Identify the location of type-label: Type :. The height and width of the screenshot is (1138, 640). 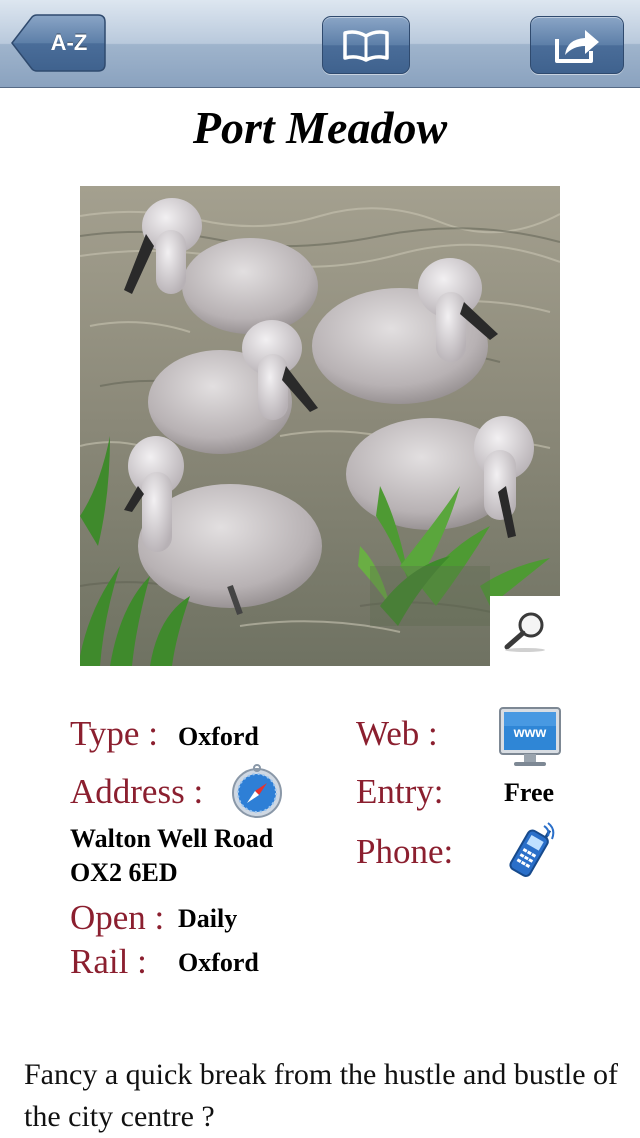
(114, 733).